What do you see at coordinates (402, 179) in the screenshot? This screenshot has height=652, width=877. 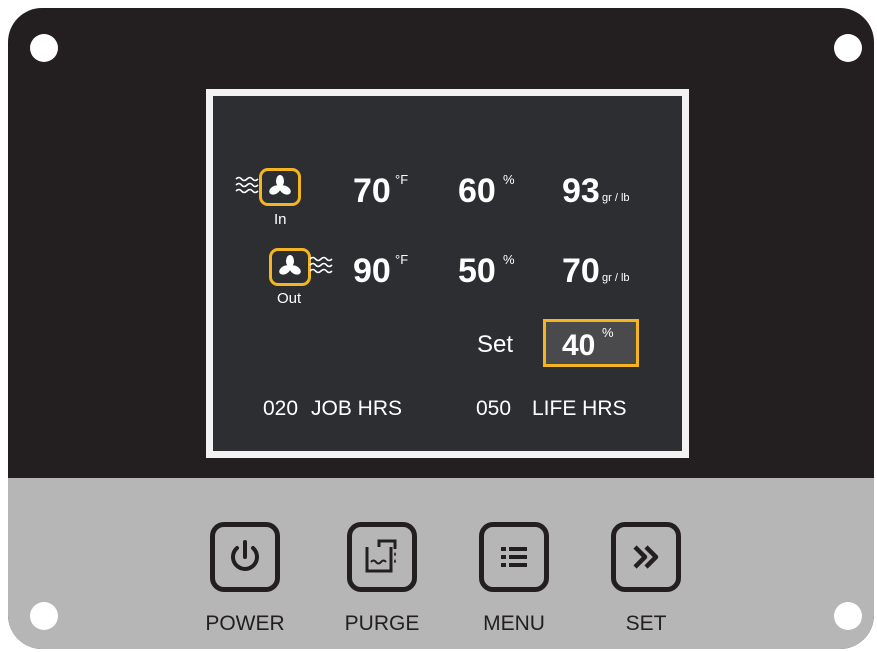 I see `inlet-temperature-unit: °F` at bounding box center [402, 179].